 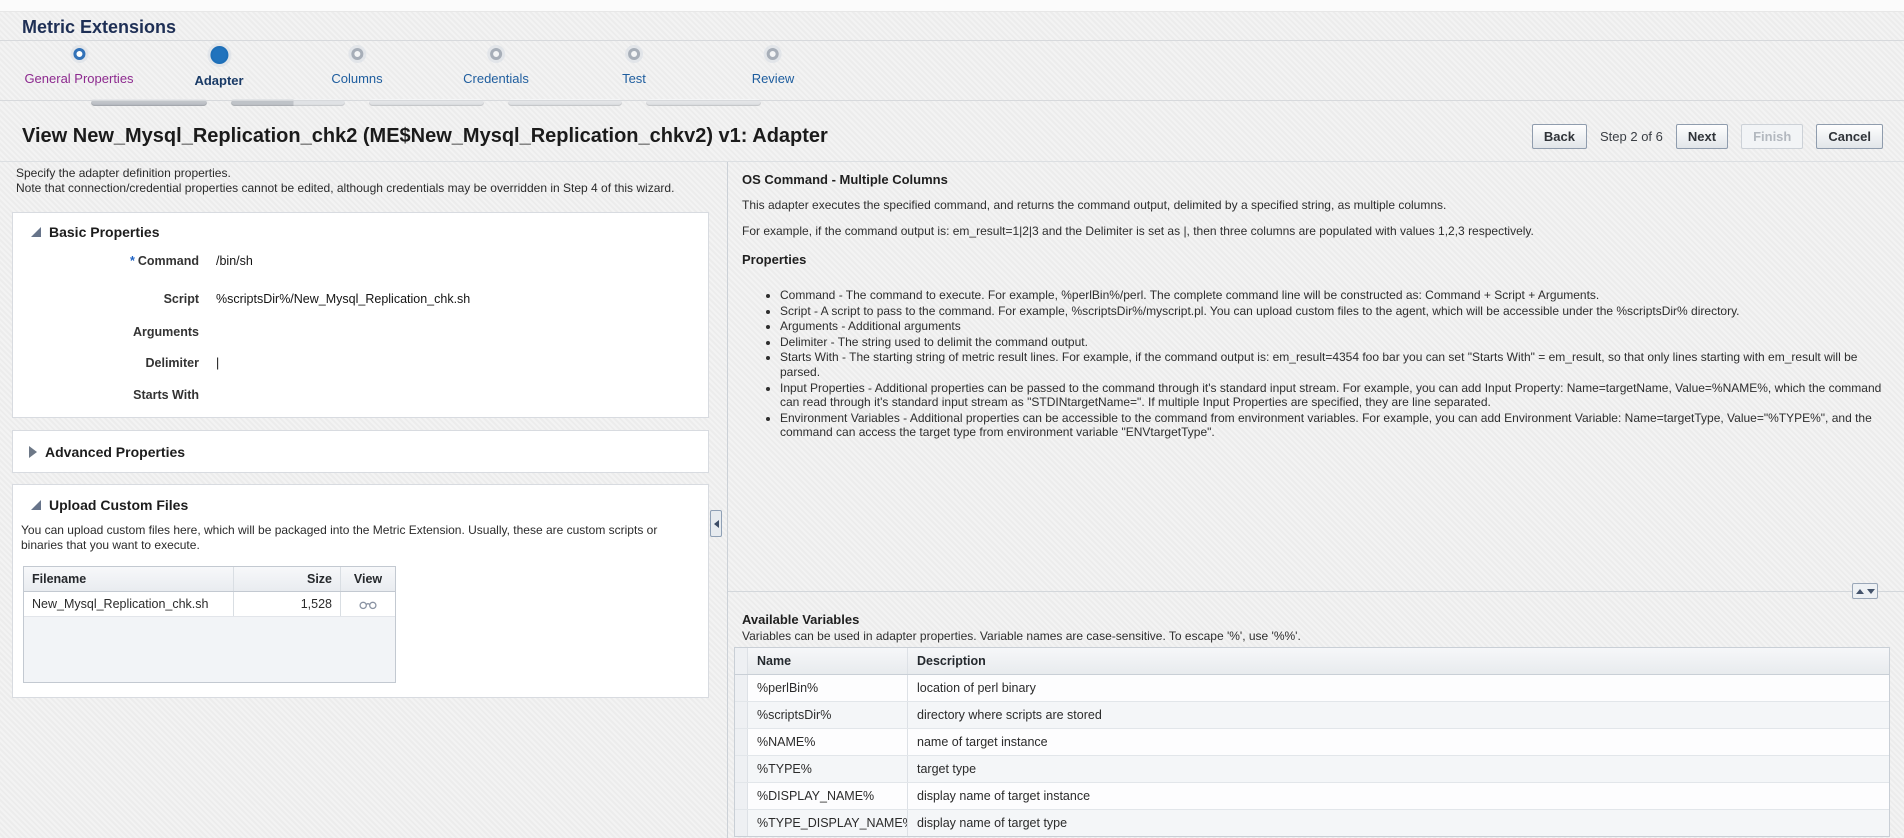 I want to click on advanced-properties-header: Advanced Properties, so click(x=107, y=452).